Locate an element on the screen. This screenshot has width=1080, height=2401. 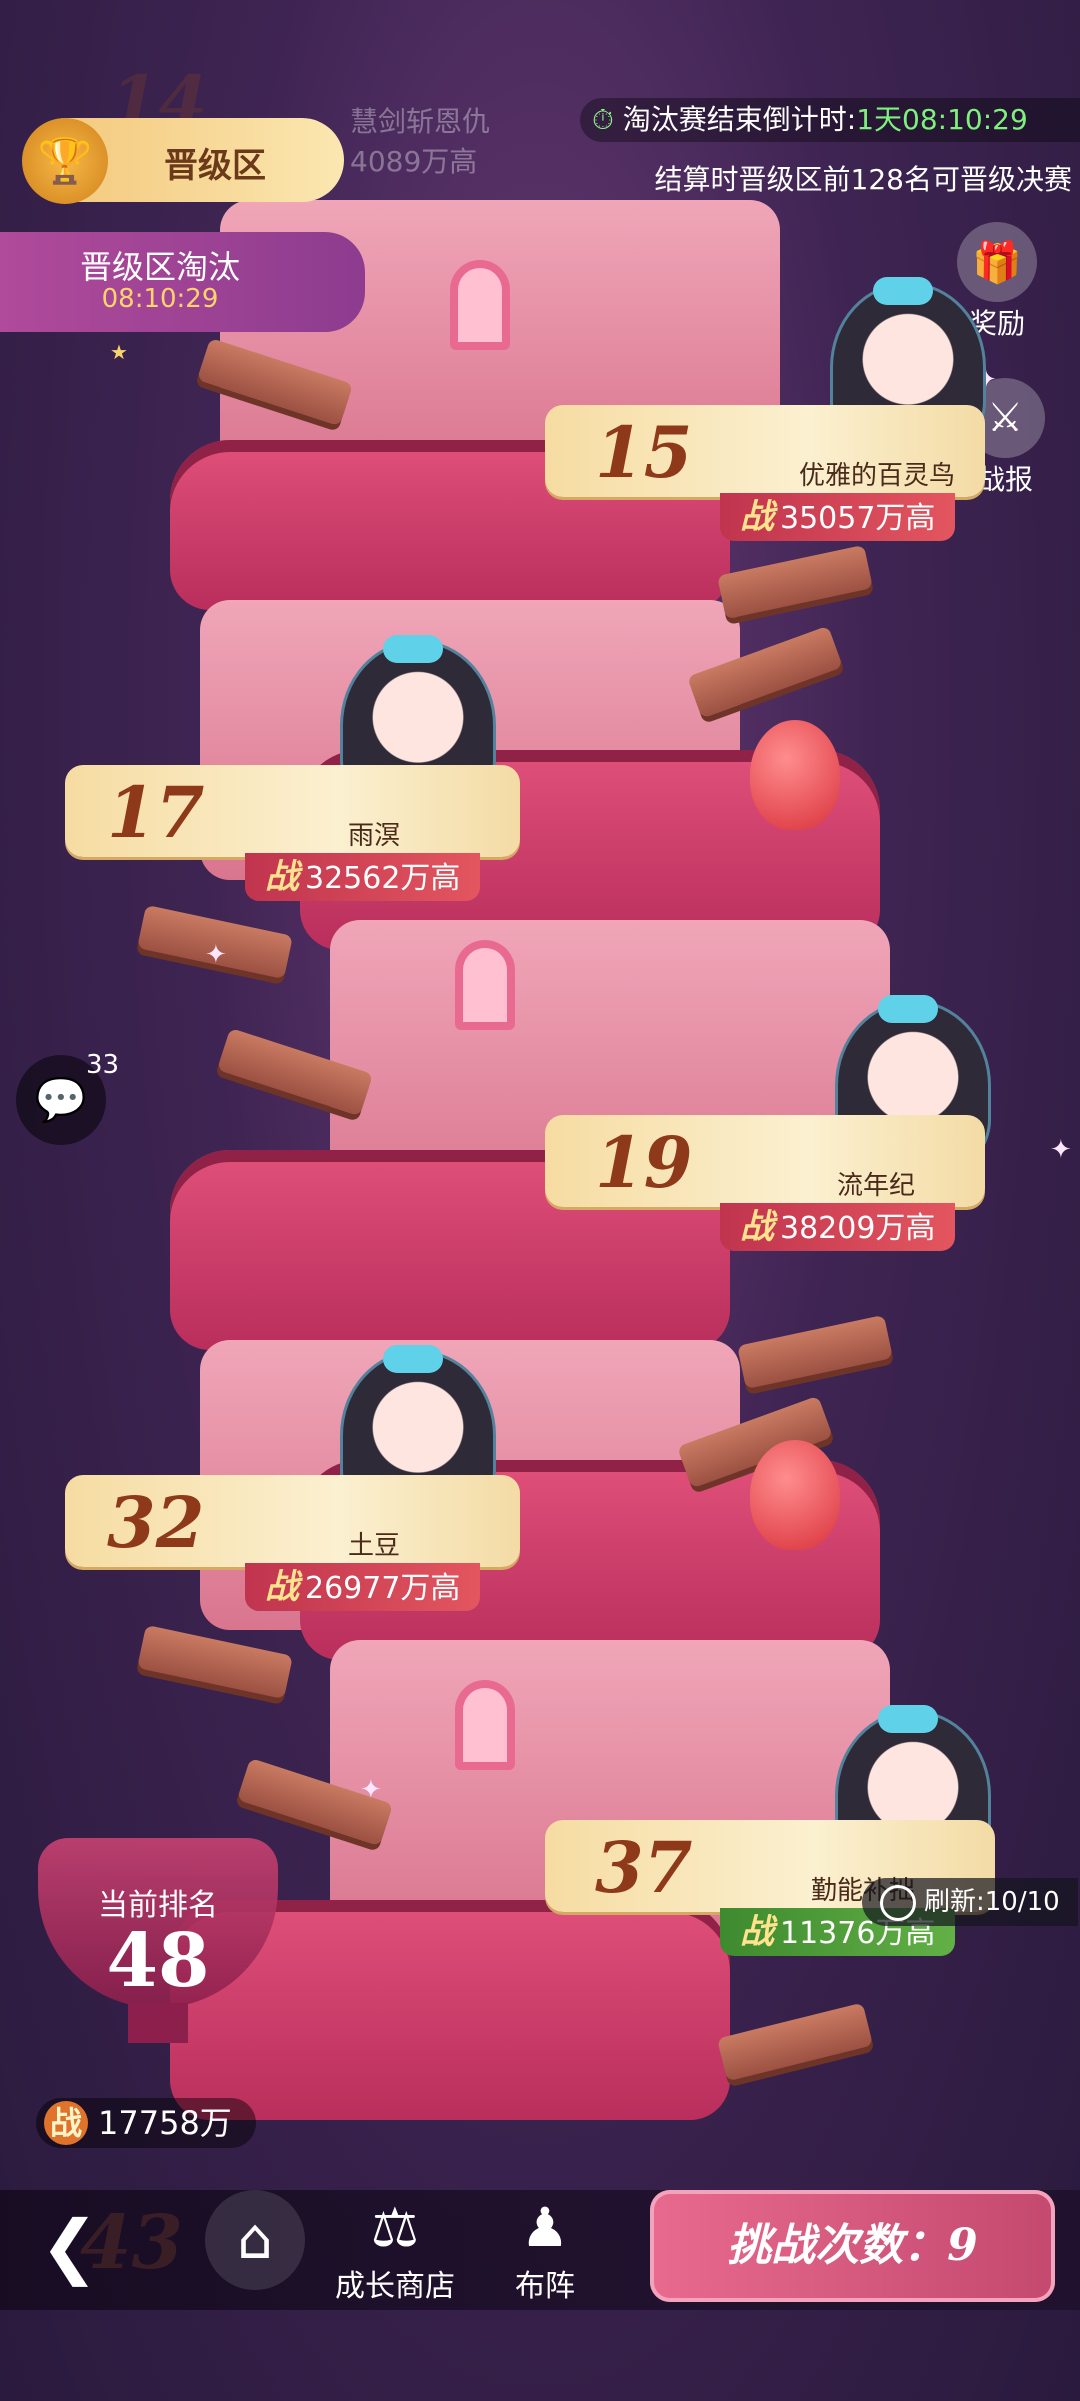
player-name: 流年纪 is located at coordinates (875, 1186).